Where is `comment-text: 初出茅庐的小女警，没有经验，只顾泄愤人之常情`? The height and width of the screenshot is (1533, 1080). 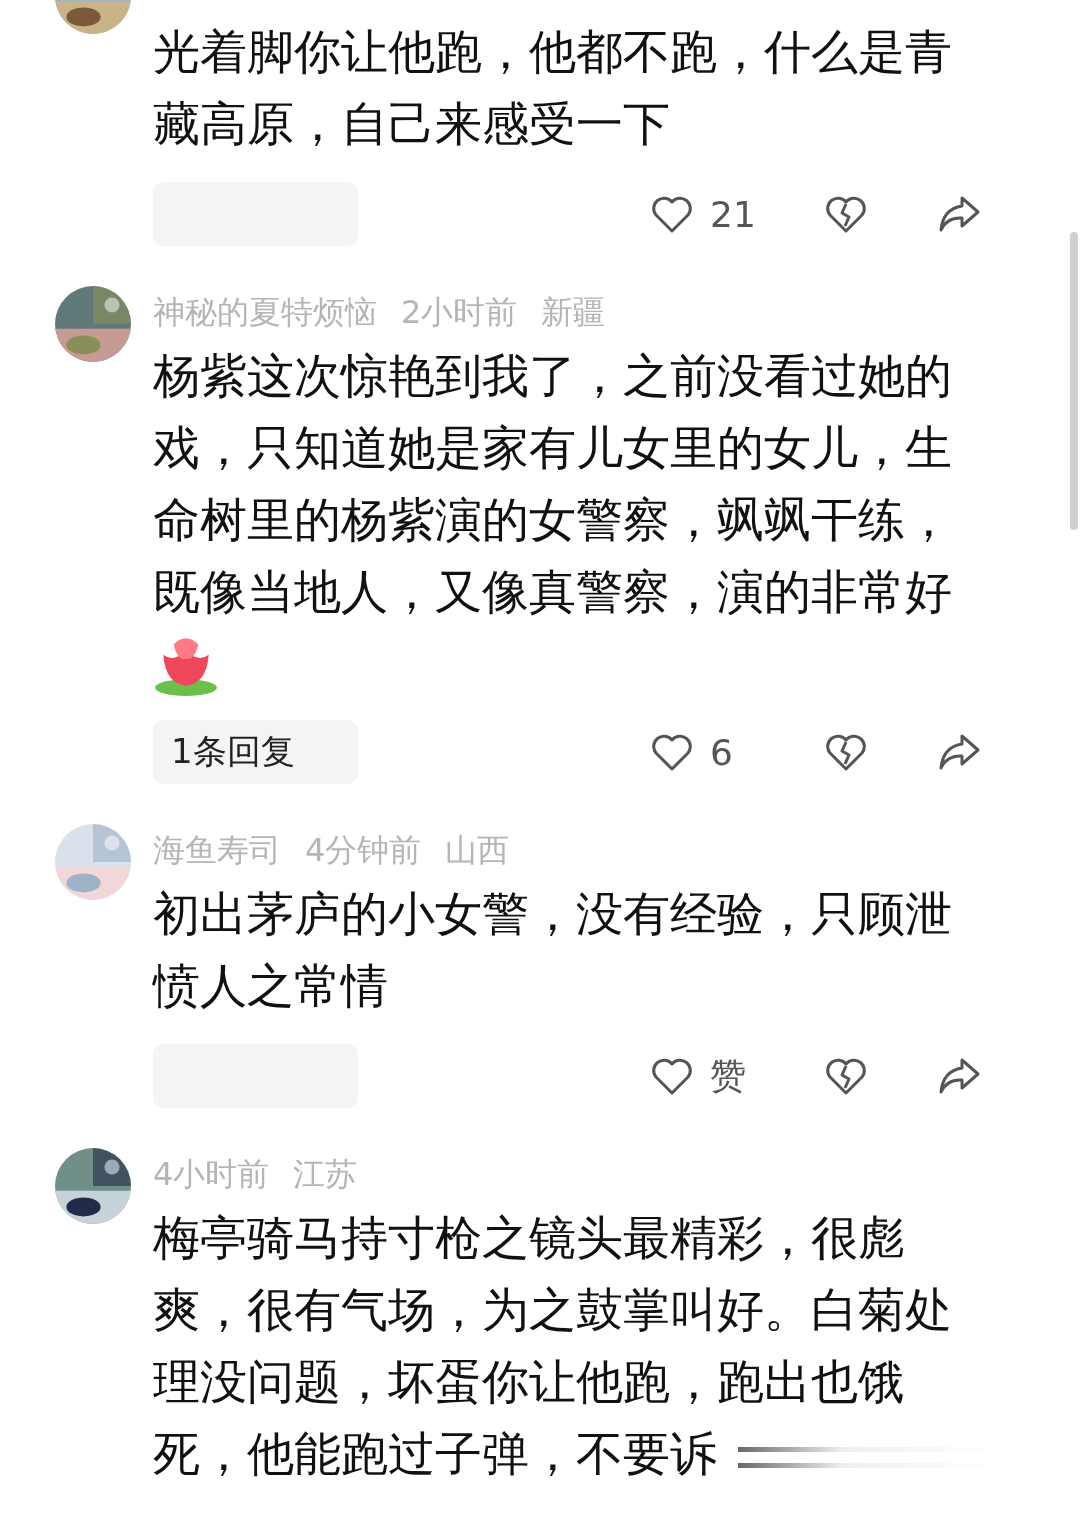
comment-text: 初出茅庐的小女警，没有经验，只顾泄愤人之常情 is located at coordinates (553, 950).